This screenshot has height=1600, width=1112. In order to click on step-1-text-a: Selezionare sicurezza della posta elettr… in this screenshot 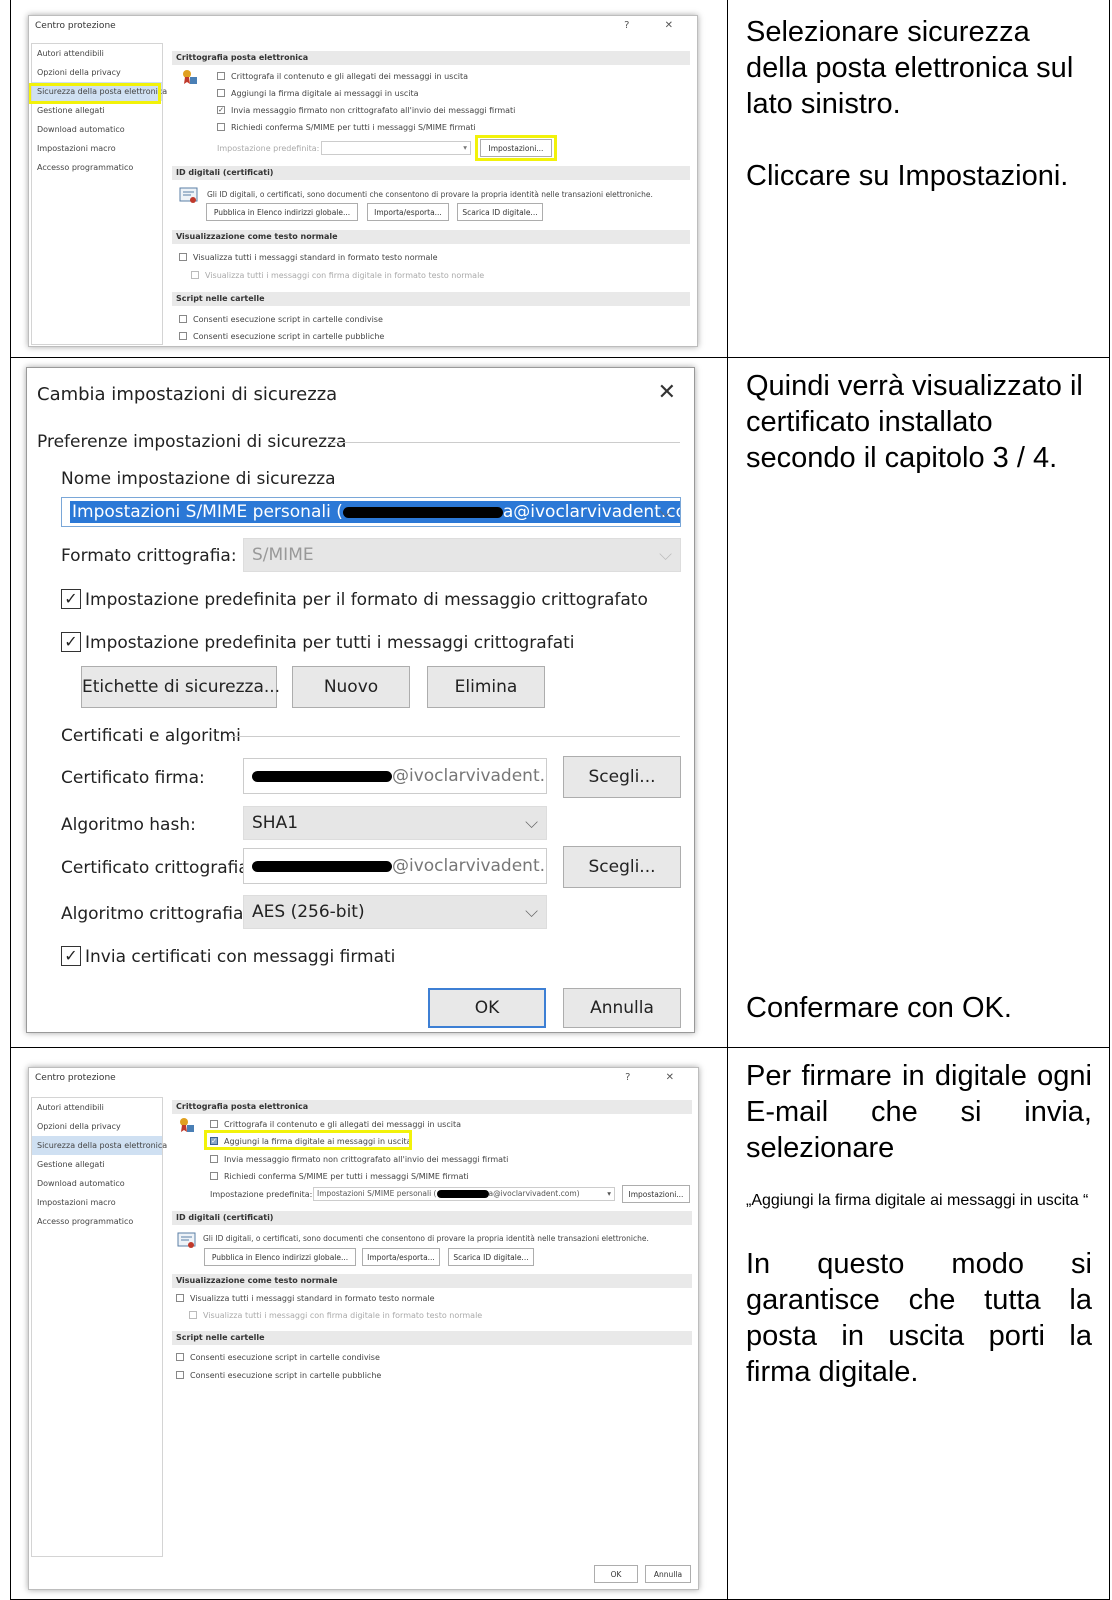, I will do `click(910, 68)`.